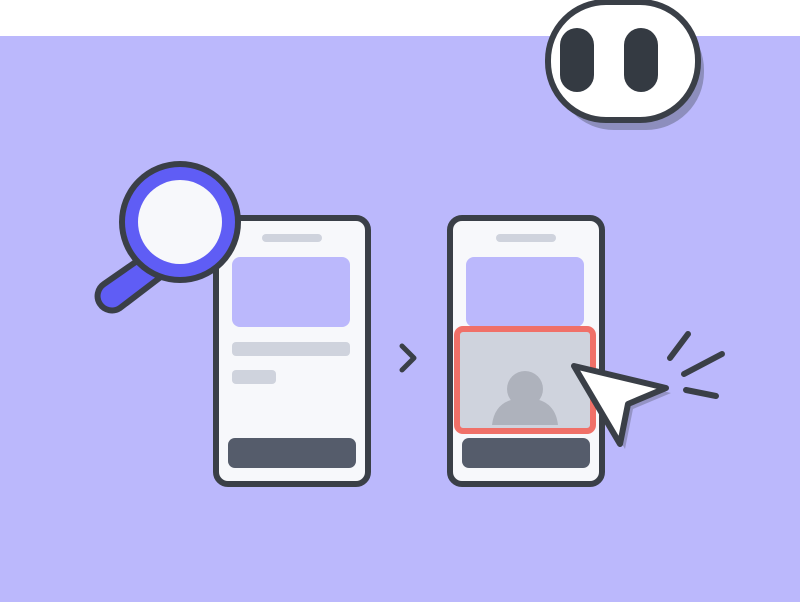 The image size is (800, 602). Describe the element at coordinates (696, 365) in the screenshot. I see `click-spark-icon` at that location.